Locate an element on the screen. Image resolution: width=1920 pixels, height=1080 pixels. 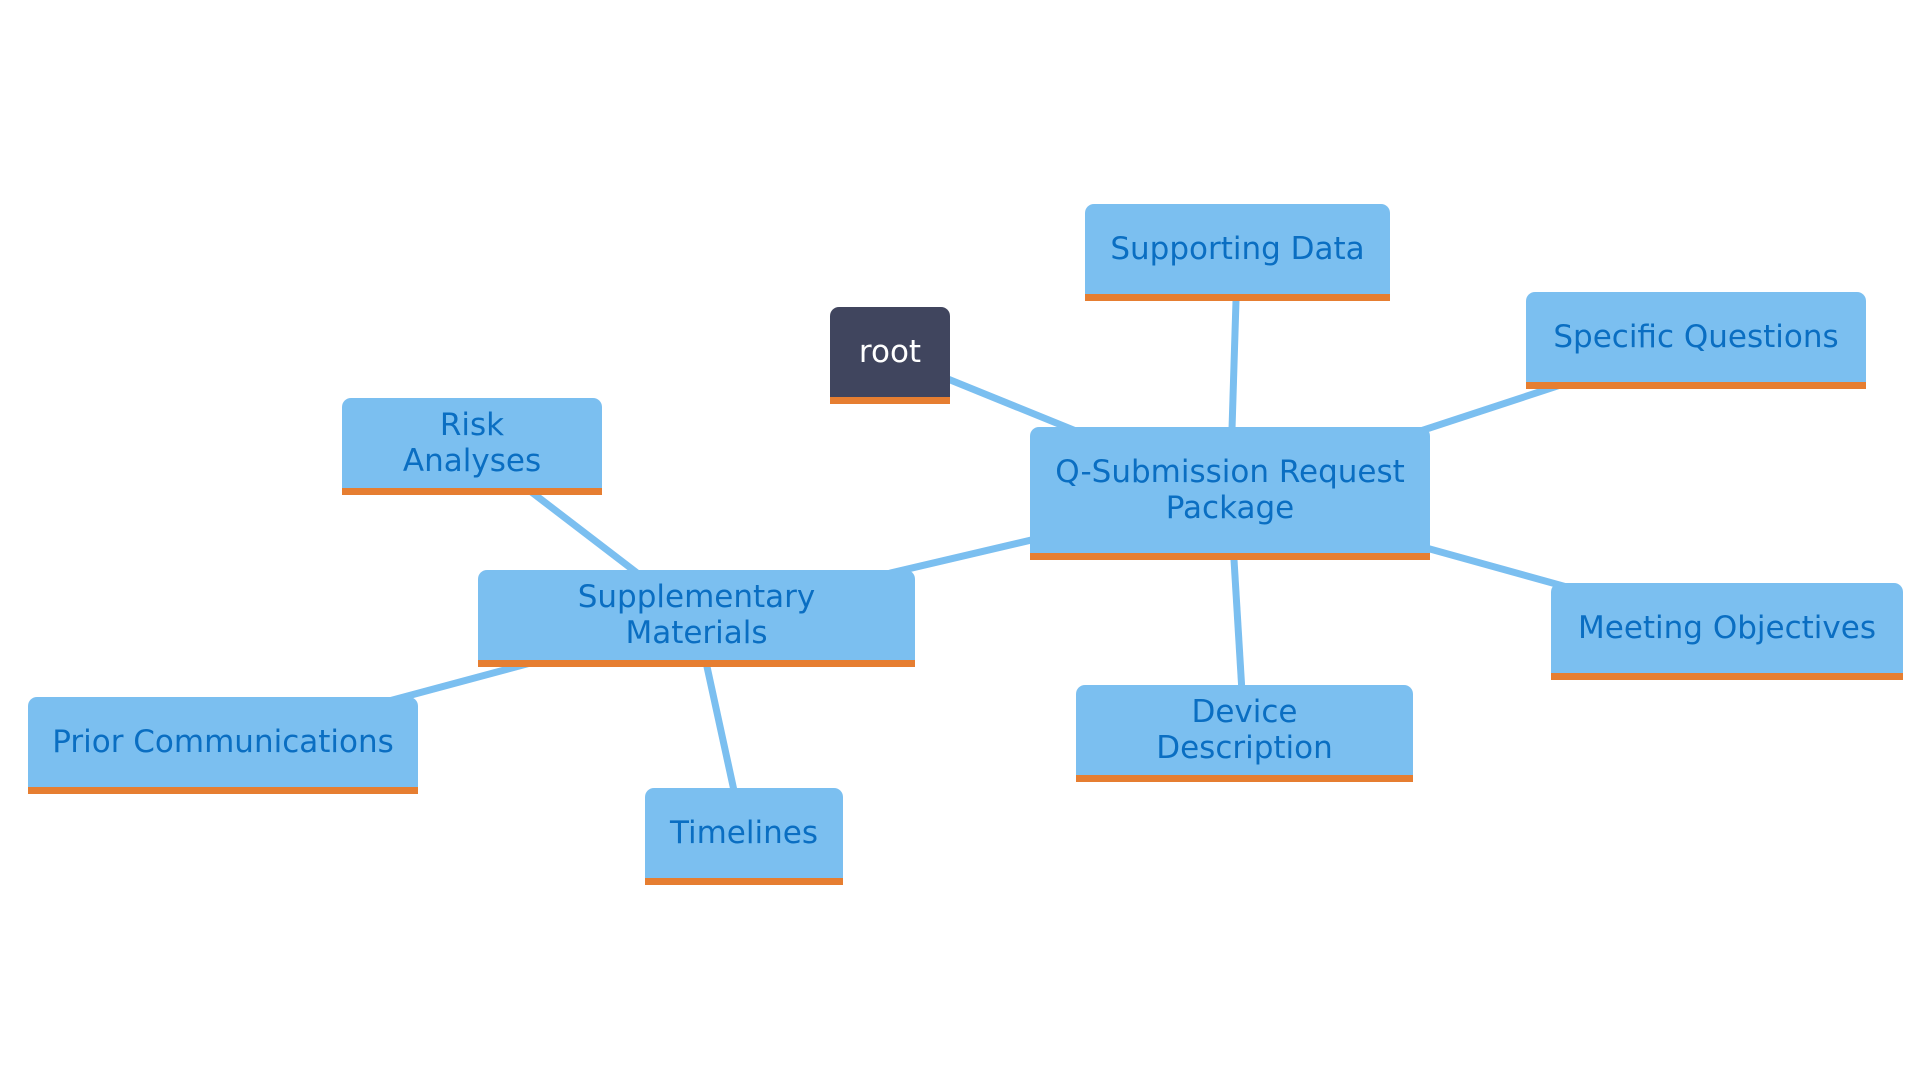
node-supporting-data: Supporting Data is located at coordinates (1237, 252).